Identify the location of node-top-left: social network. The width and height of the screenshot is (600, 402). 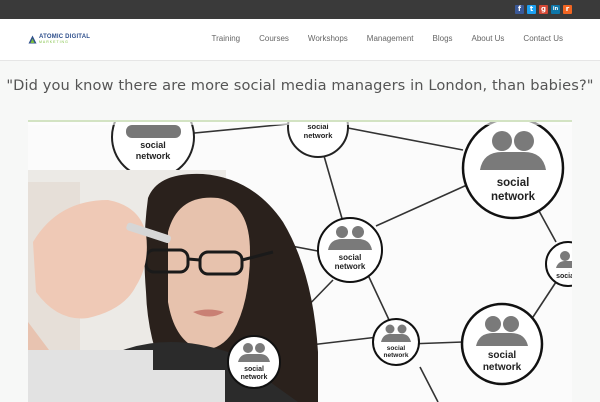
(153, 150).